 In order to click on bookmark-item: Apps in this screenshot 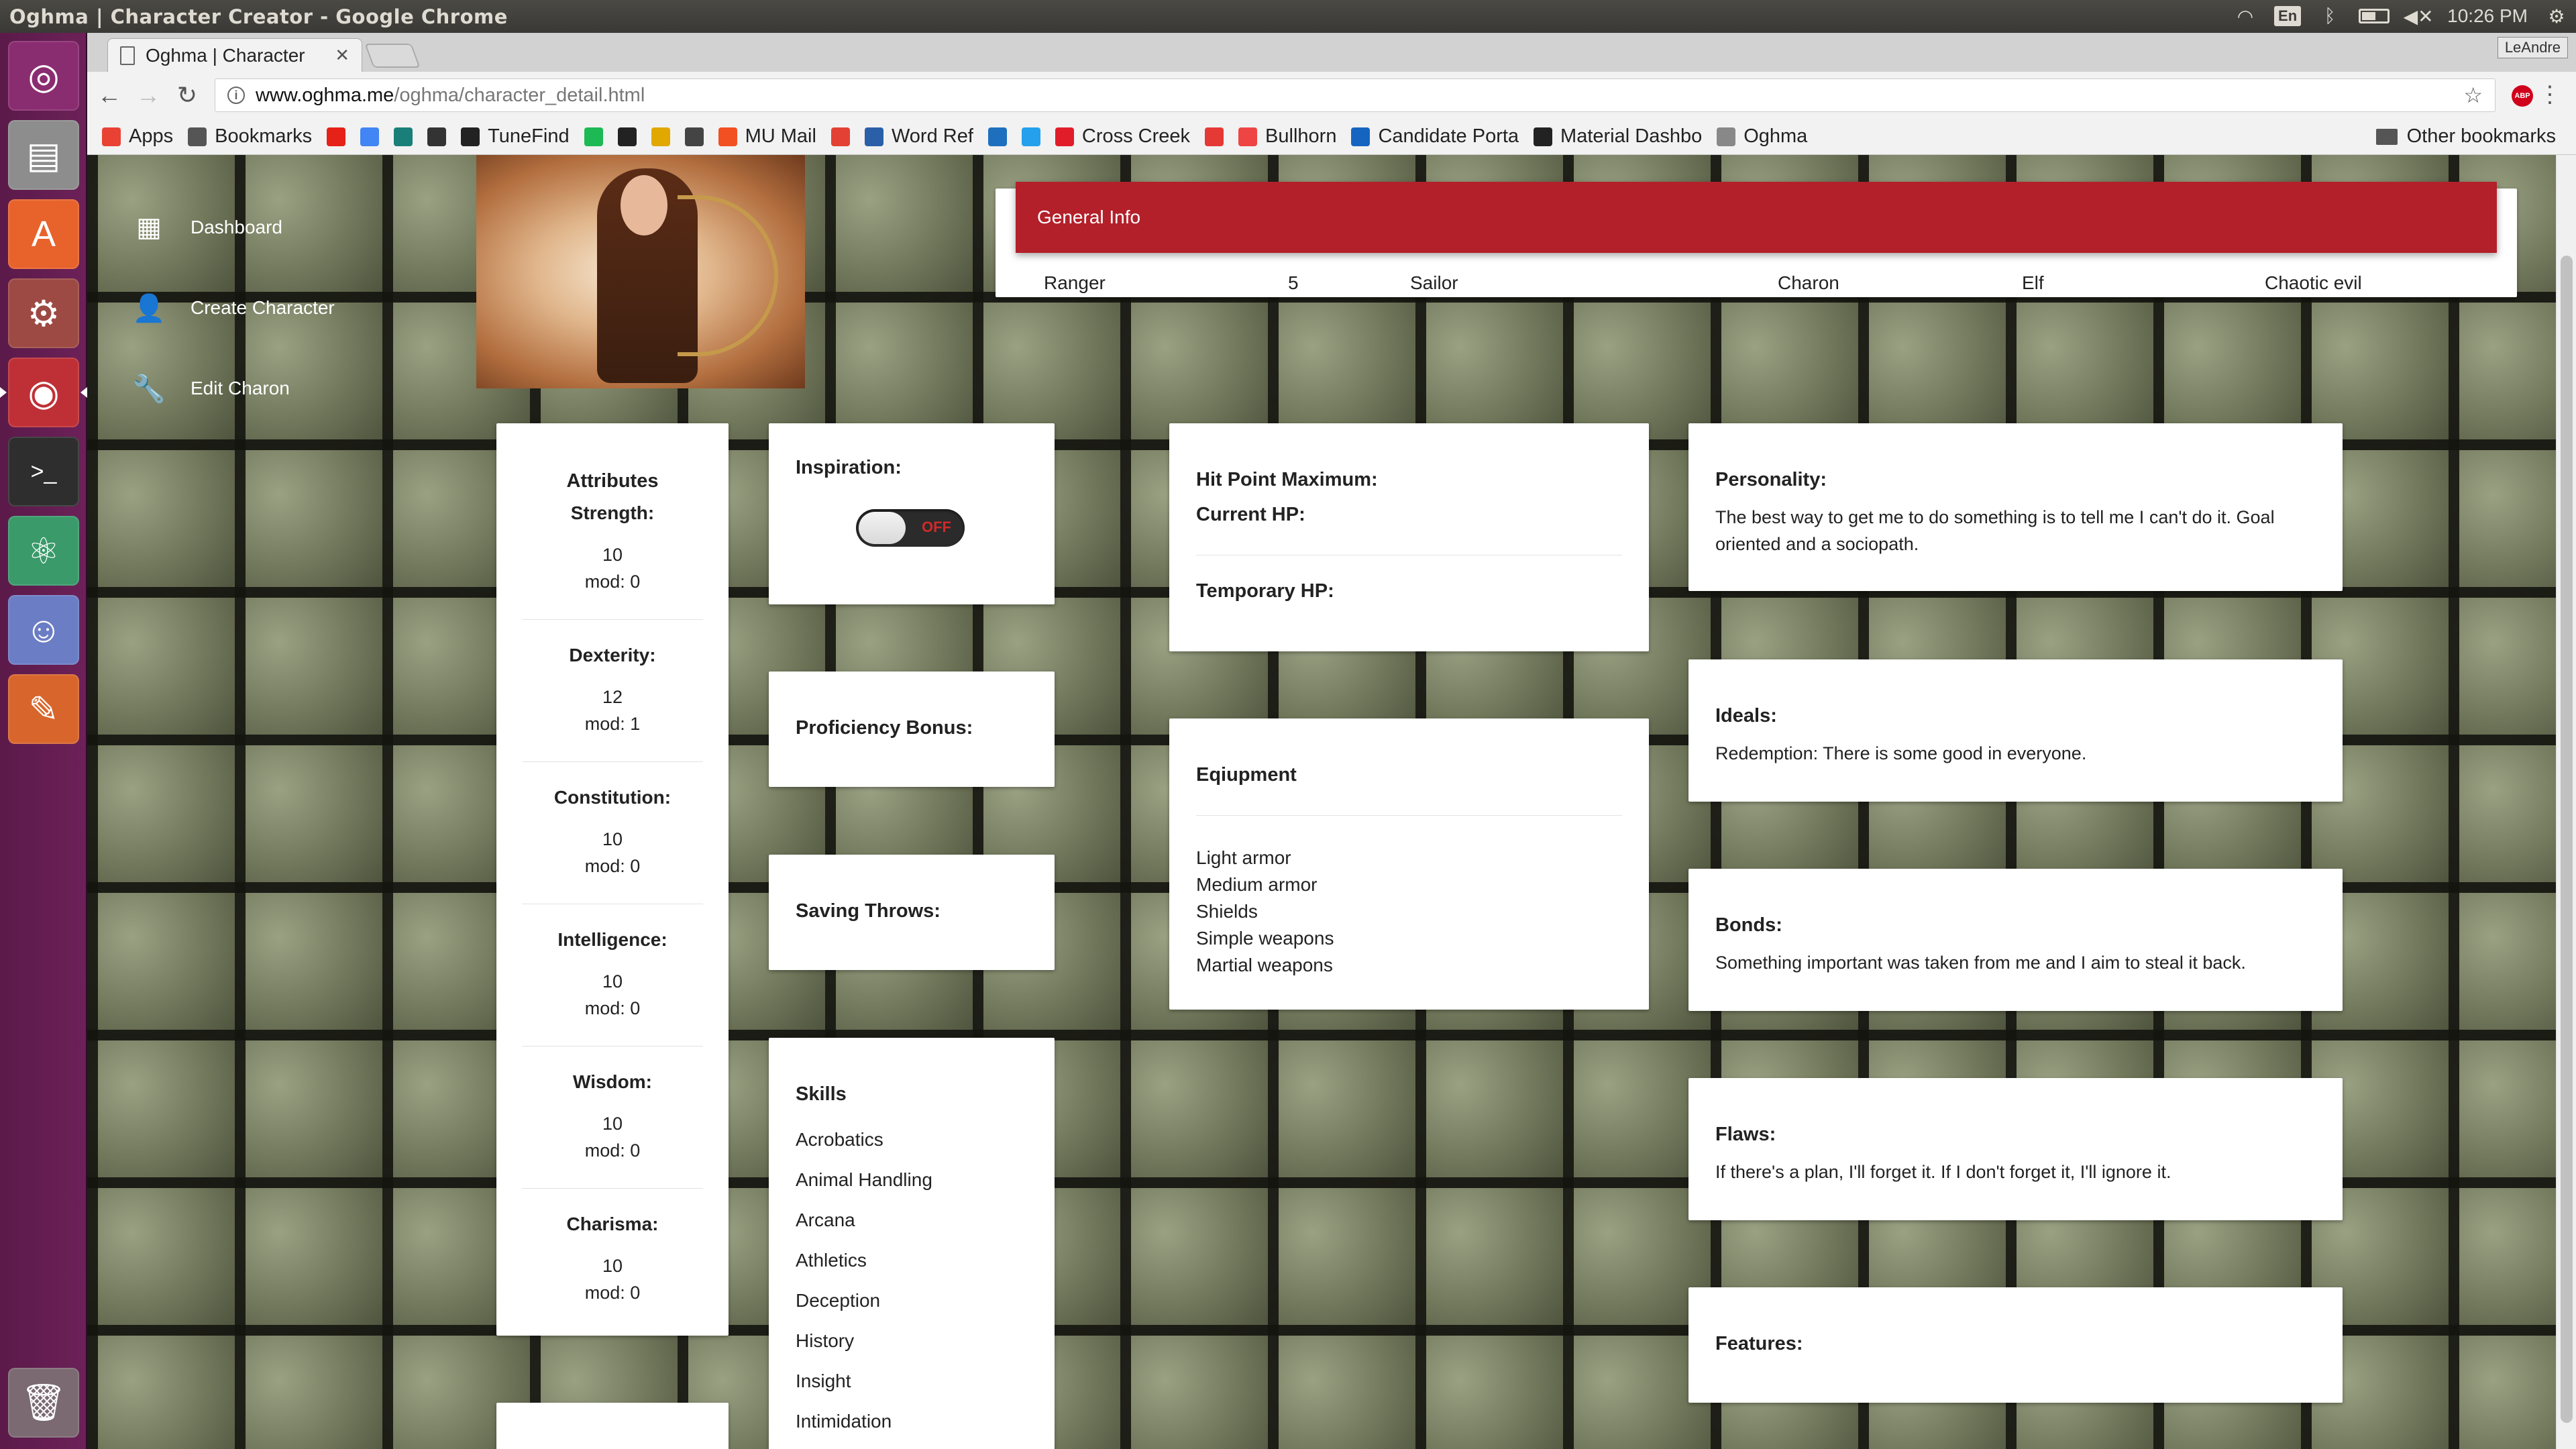, I will do `click(137, 136)`.